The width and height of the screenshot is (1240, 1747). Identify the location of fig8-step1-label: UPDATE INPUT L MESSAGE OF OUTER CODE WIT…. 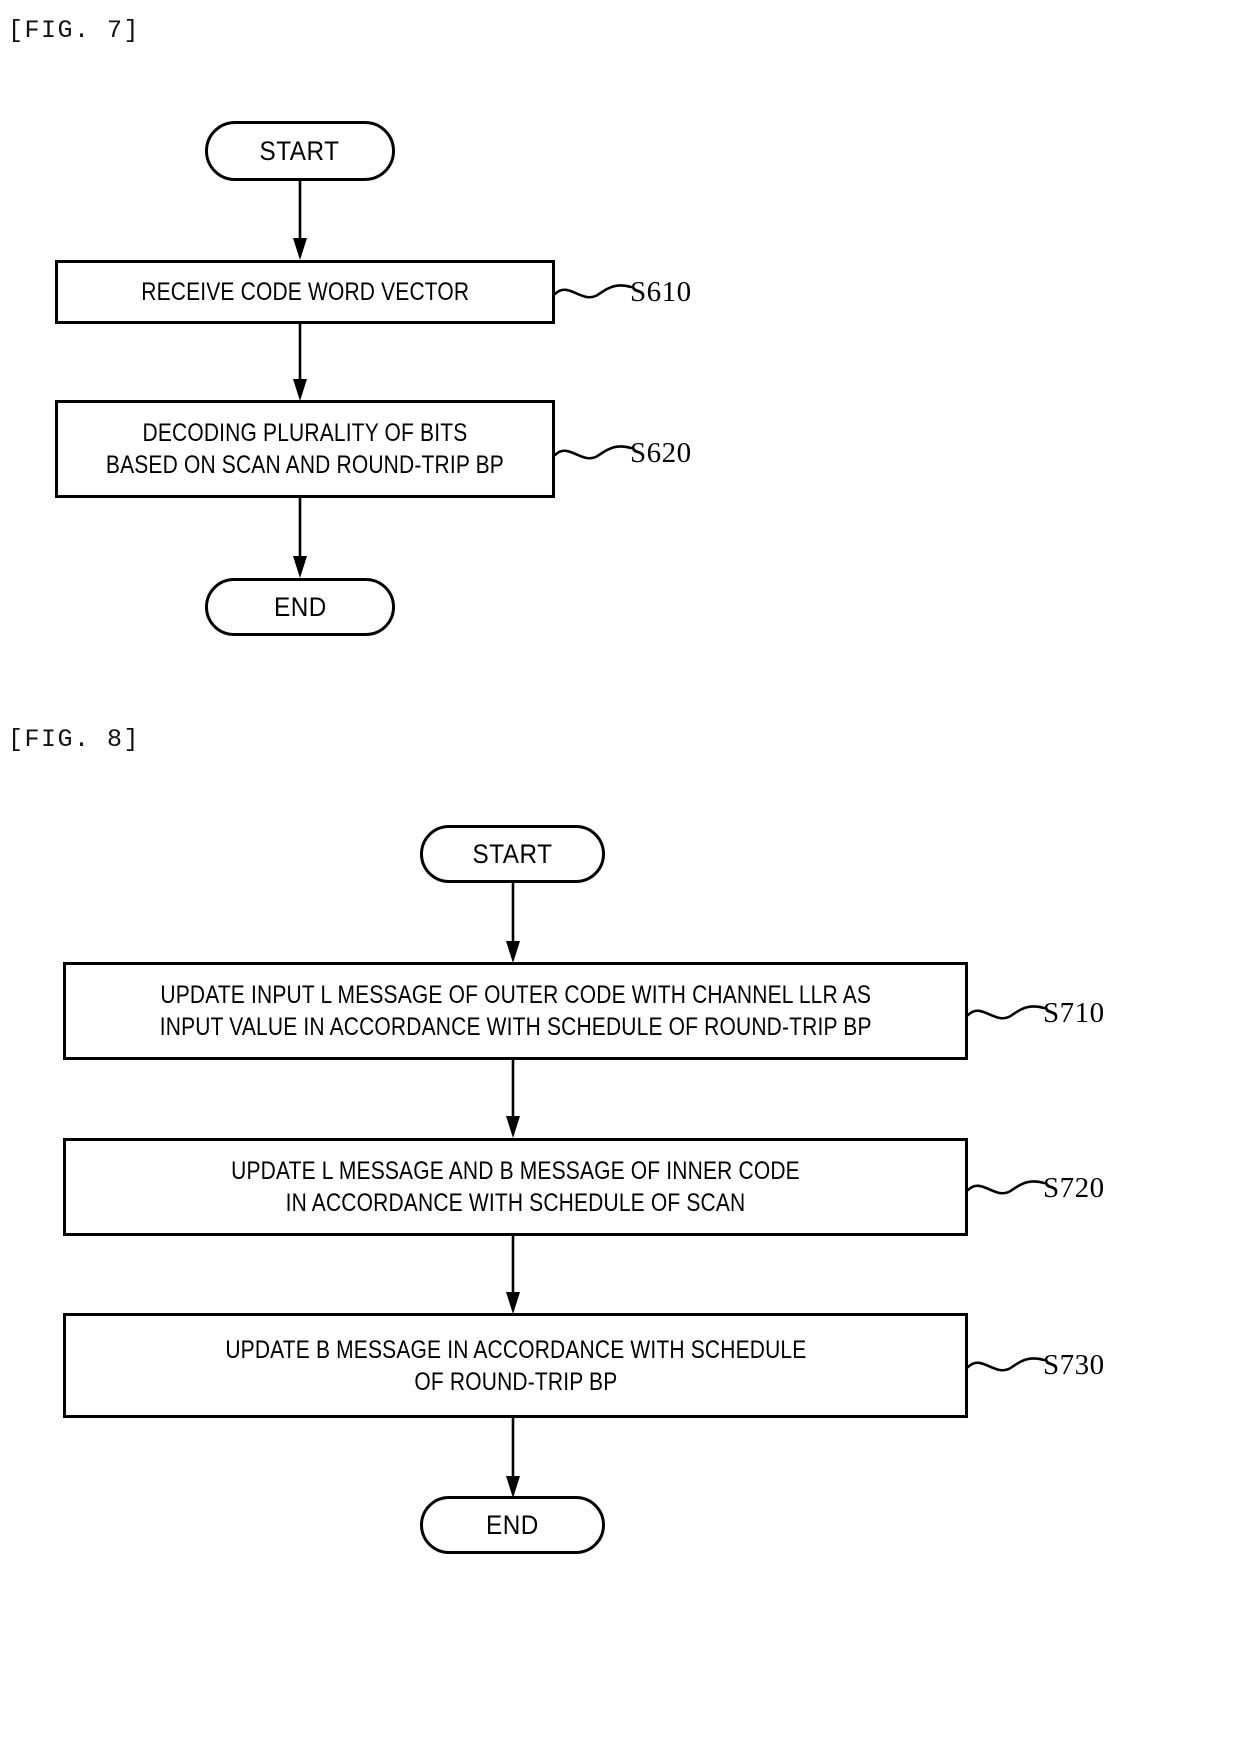
(515, 1011).